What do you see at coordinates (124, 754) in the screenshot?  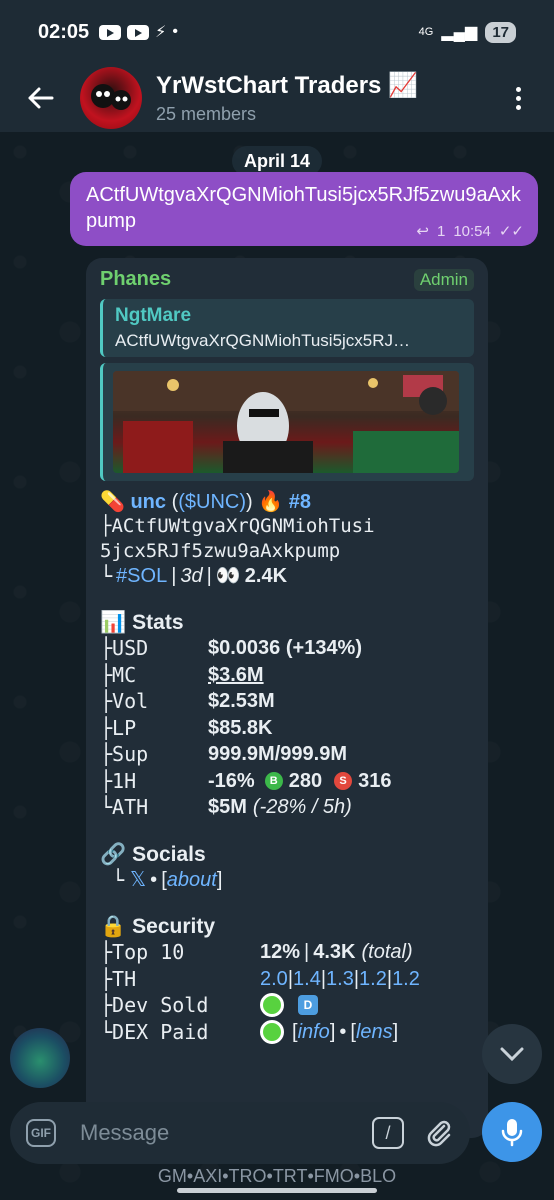 I see `stat-label: ├Sup` at bounding box center [124, 754].